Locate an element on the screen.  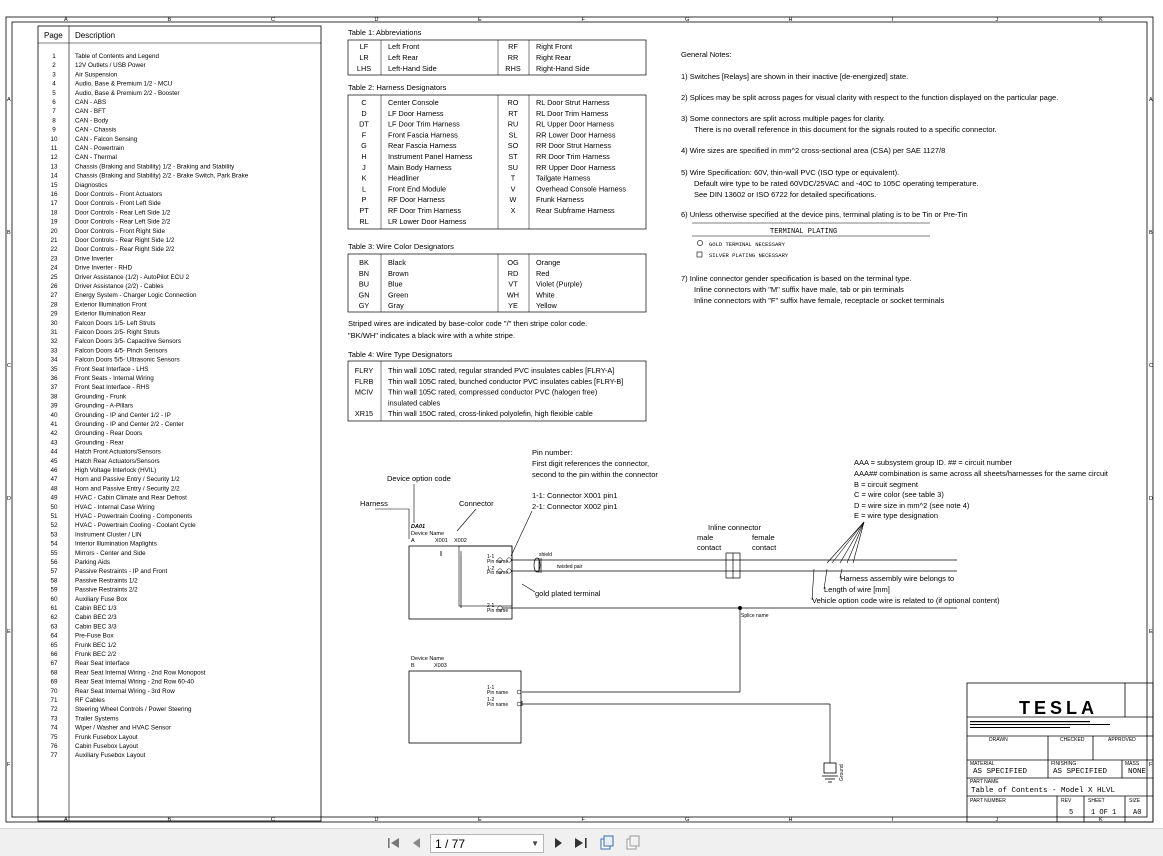
toc-entry: Auxiliary Fusebox Layout is located at coordinates (110, 755).